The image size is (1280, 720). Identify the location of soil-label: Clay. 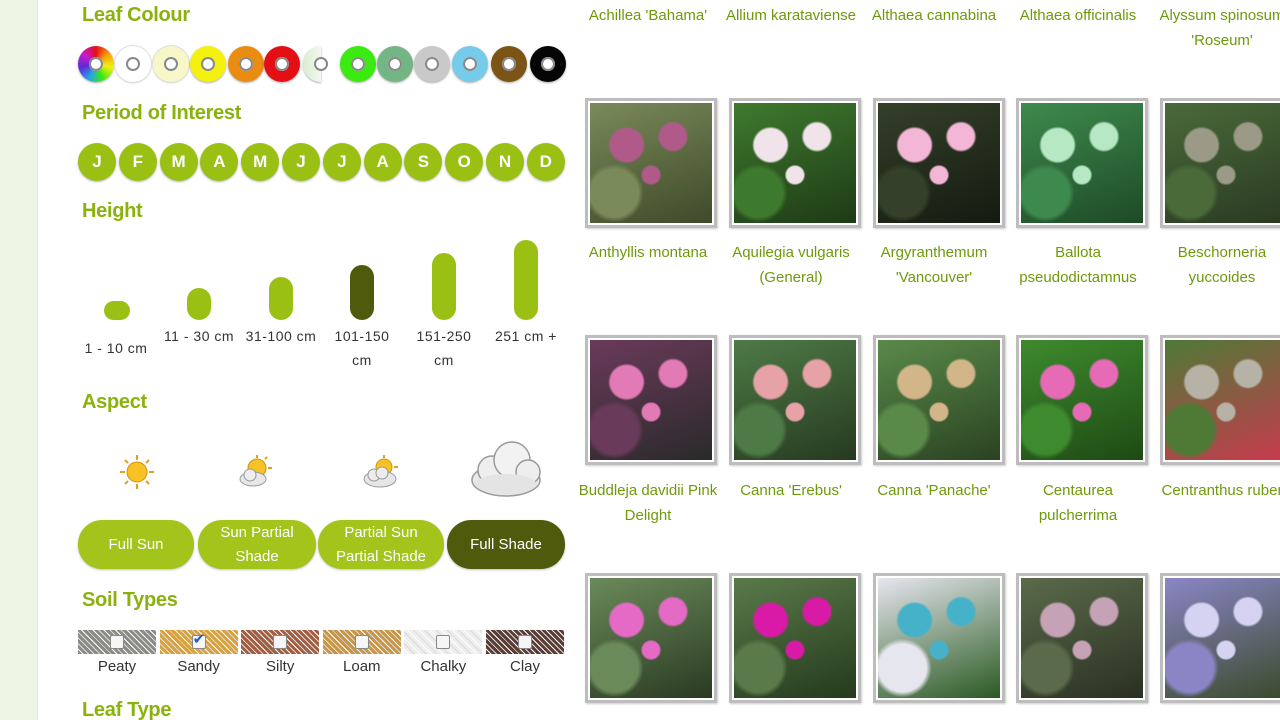
(524, 666).